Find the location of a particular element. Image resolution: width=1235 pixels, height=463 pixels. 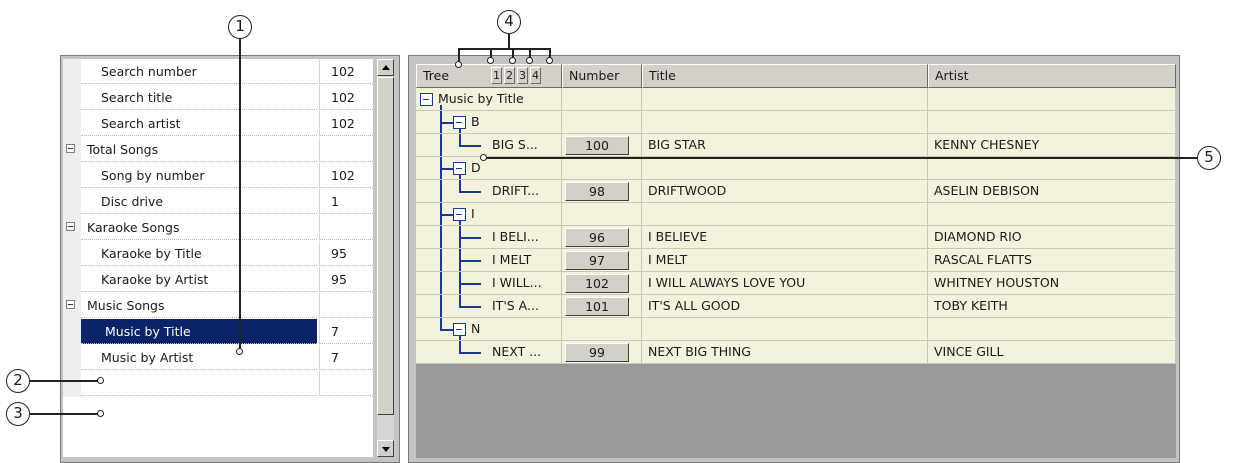

scroll-thumb is located at coordinates (385, 246).